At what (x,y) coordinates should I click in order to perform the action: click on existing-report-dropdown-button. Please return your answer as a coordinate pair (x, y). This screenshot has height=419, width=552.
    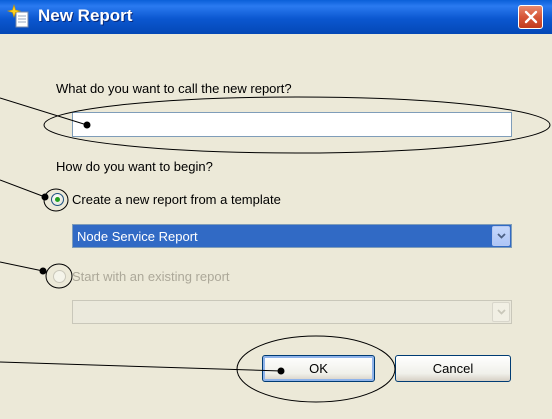
    Looking at the image, I should click on (501, 312).